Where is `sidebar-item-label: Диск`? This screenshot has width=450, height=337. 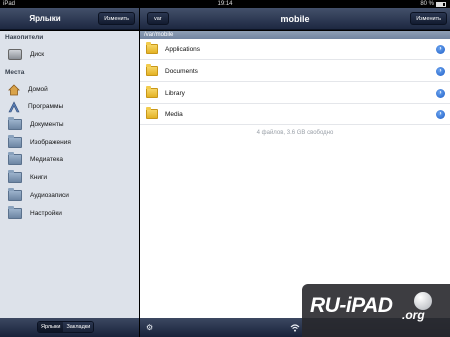
sidebar-item-label: Диск is located at coordinates (37, 54).